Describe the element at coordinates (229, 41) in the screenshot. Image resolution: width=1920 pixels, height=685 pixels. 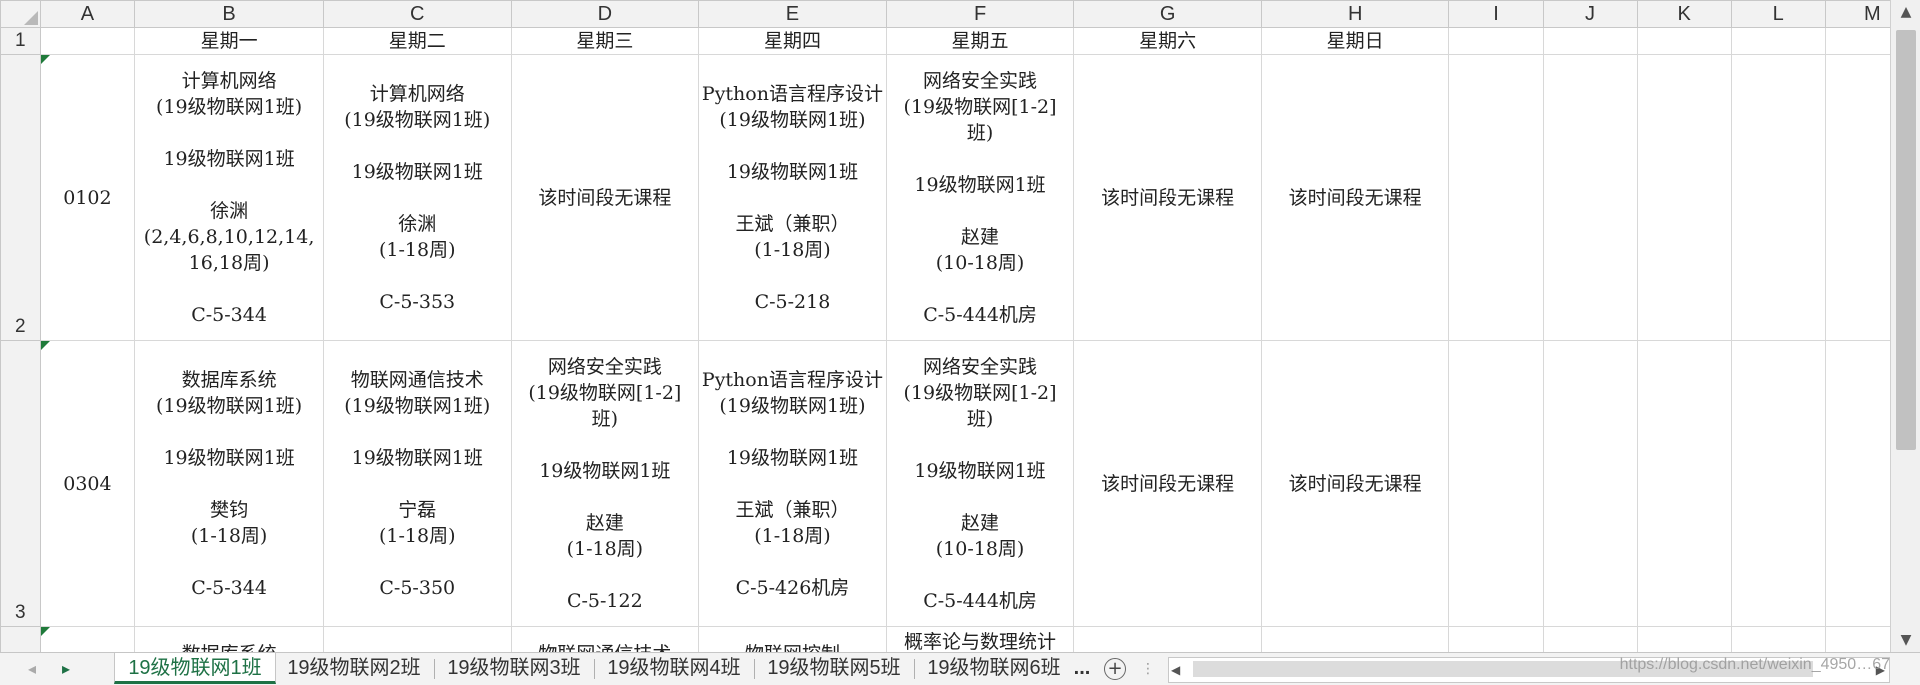
I see `cell-weekday: 星期一` at that location.